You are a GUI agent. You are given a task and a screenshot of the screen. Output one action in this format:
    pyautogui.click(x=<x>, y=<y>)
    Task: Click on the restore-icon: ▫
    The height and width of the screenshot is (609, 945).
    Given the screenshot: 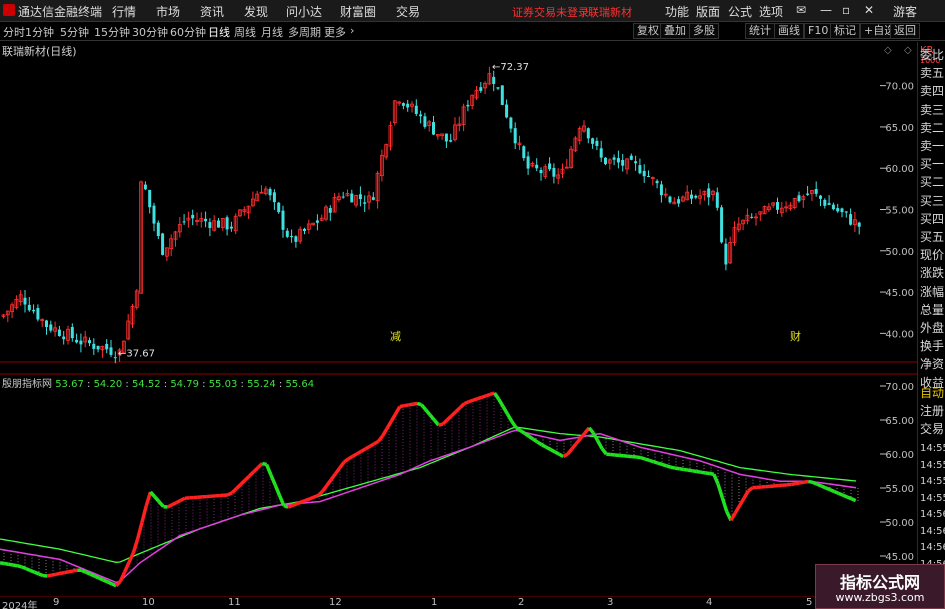 What is the action you would take?
    pyautogui.click(x=846, y=10)
    